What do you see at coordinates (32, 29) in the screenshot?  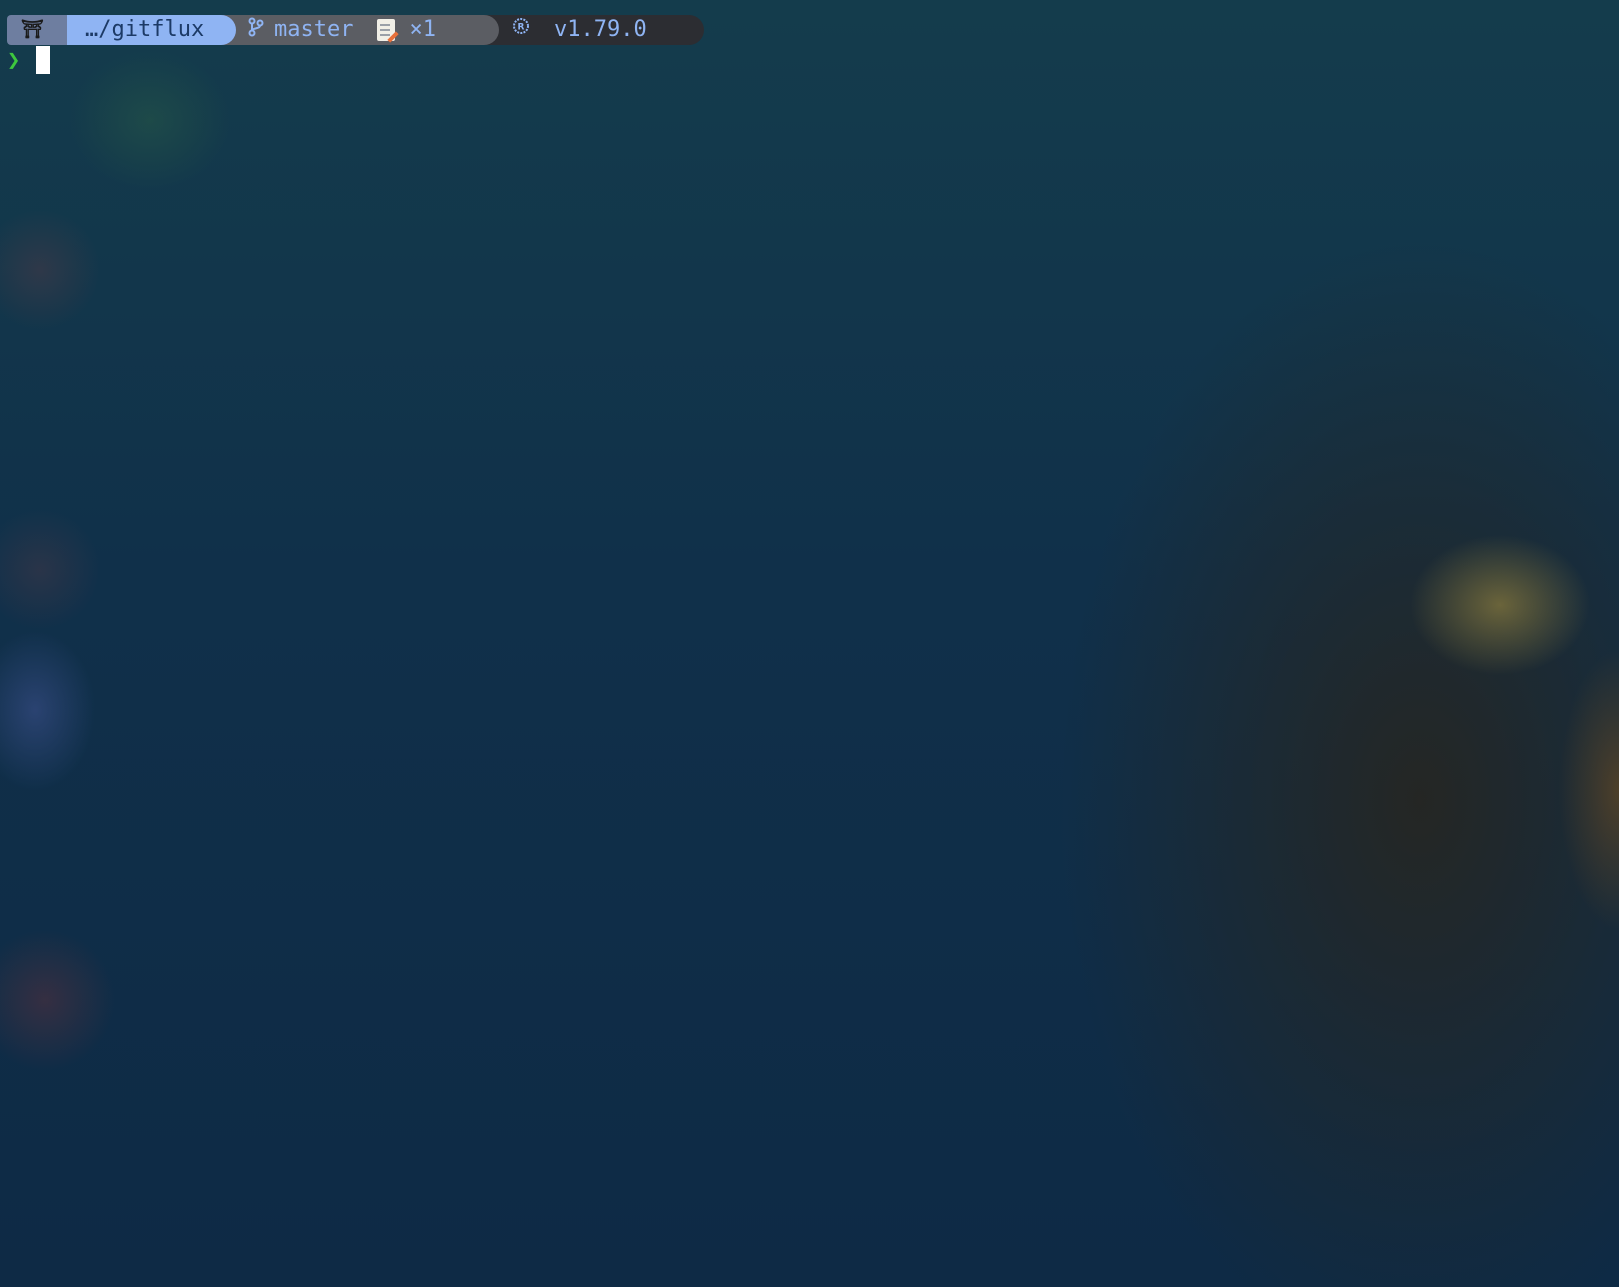 I see `torii-icon: ⛩` at bounding box center [32, 29].